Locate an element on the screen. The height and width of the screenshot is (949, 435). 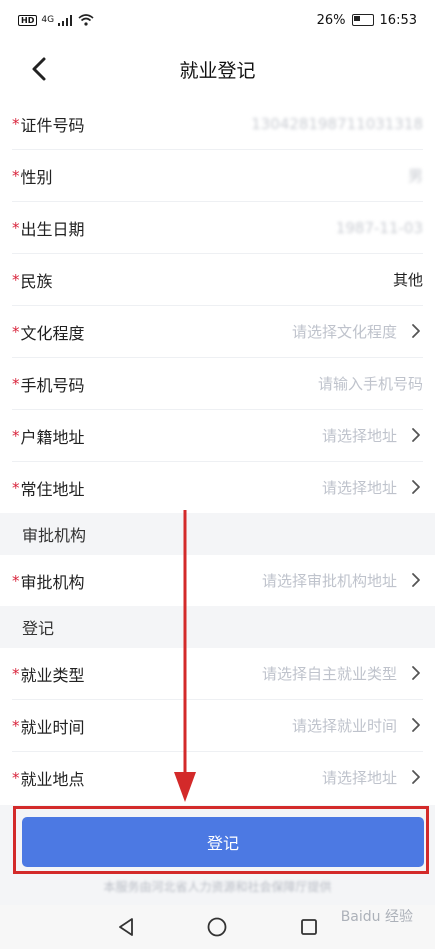
page-title: 就业登记 is located at coordinates (217, 70).